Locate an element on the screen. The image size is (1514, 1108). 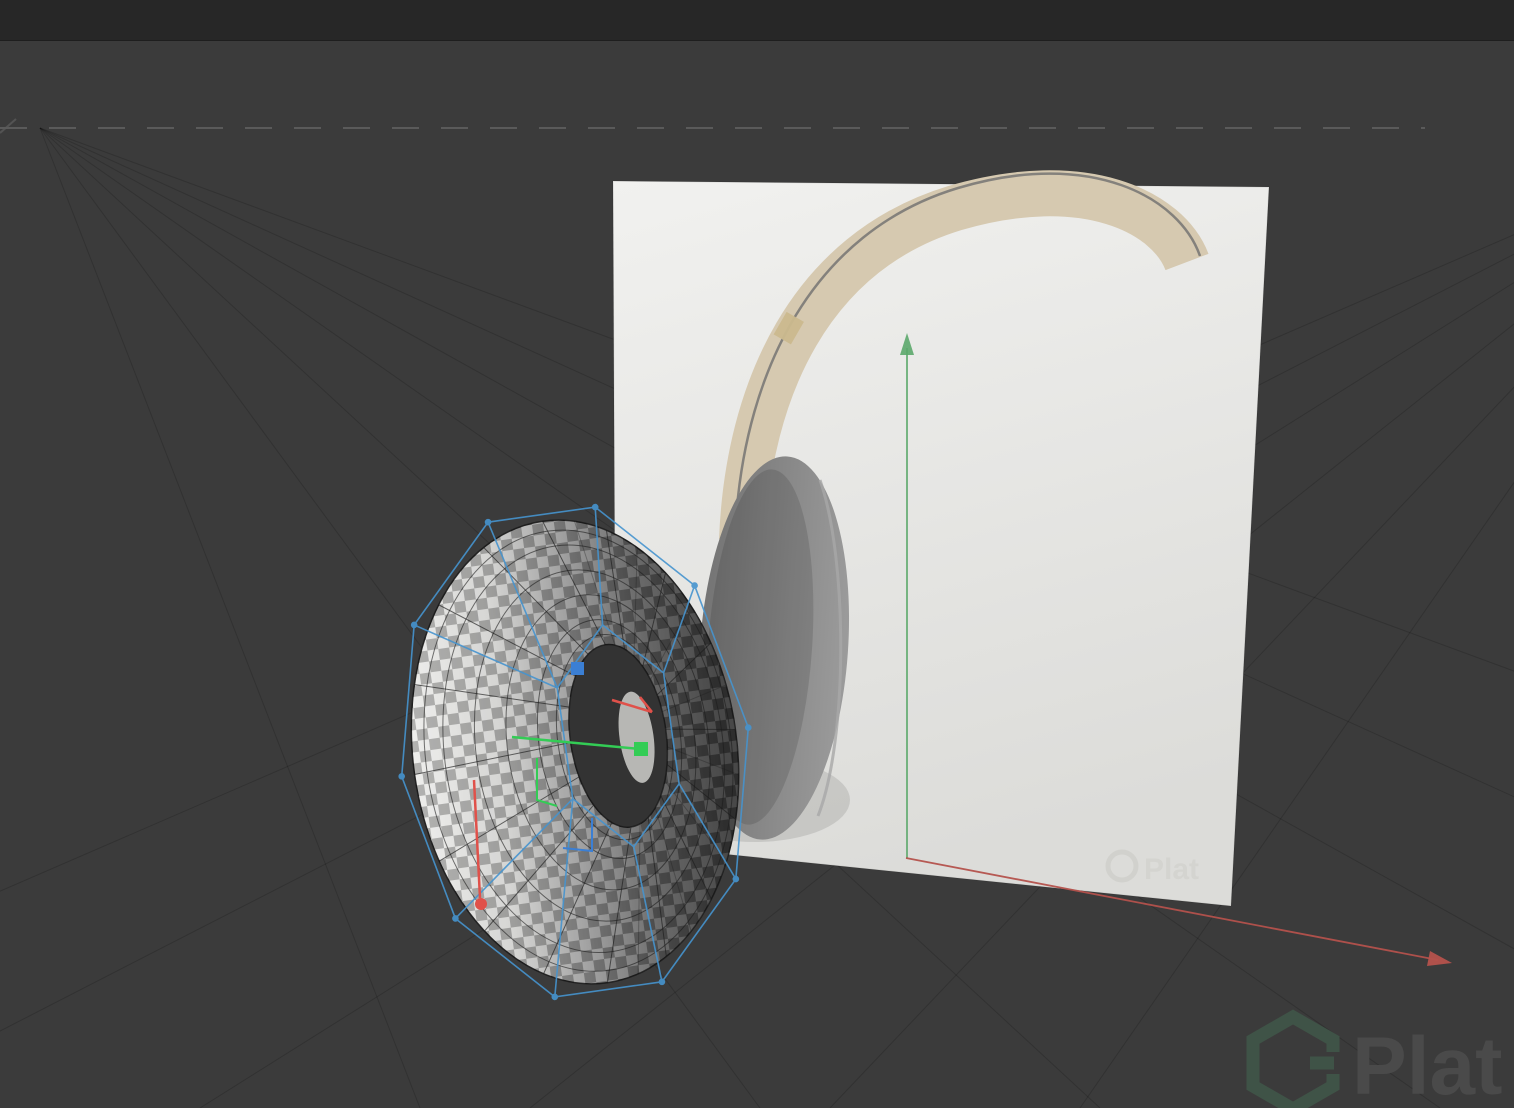
horizon-dashed-line is located at coordinates (712, 126).